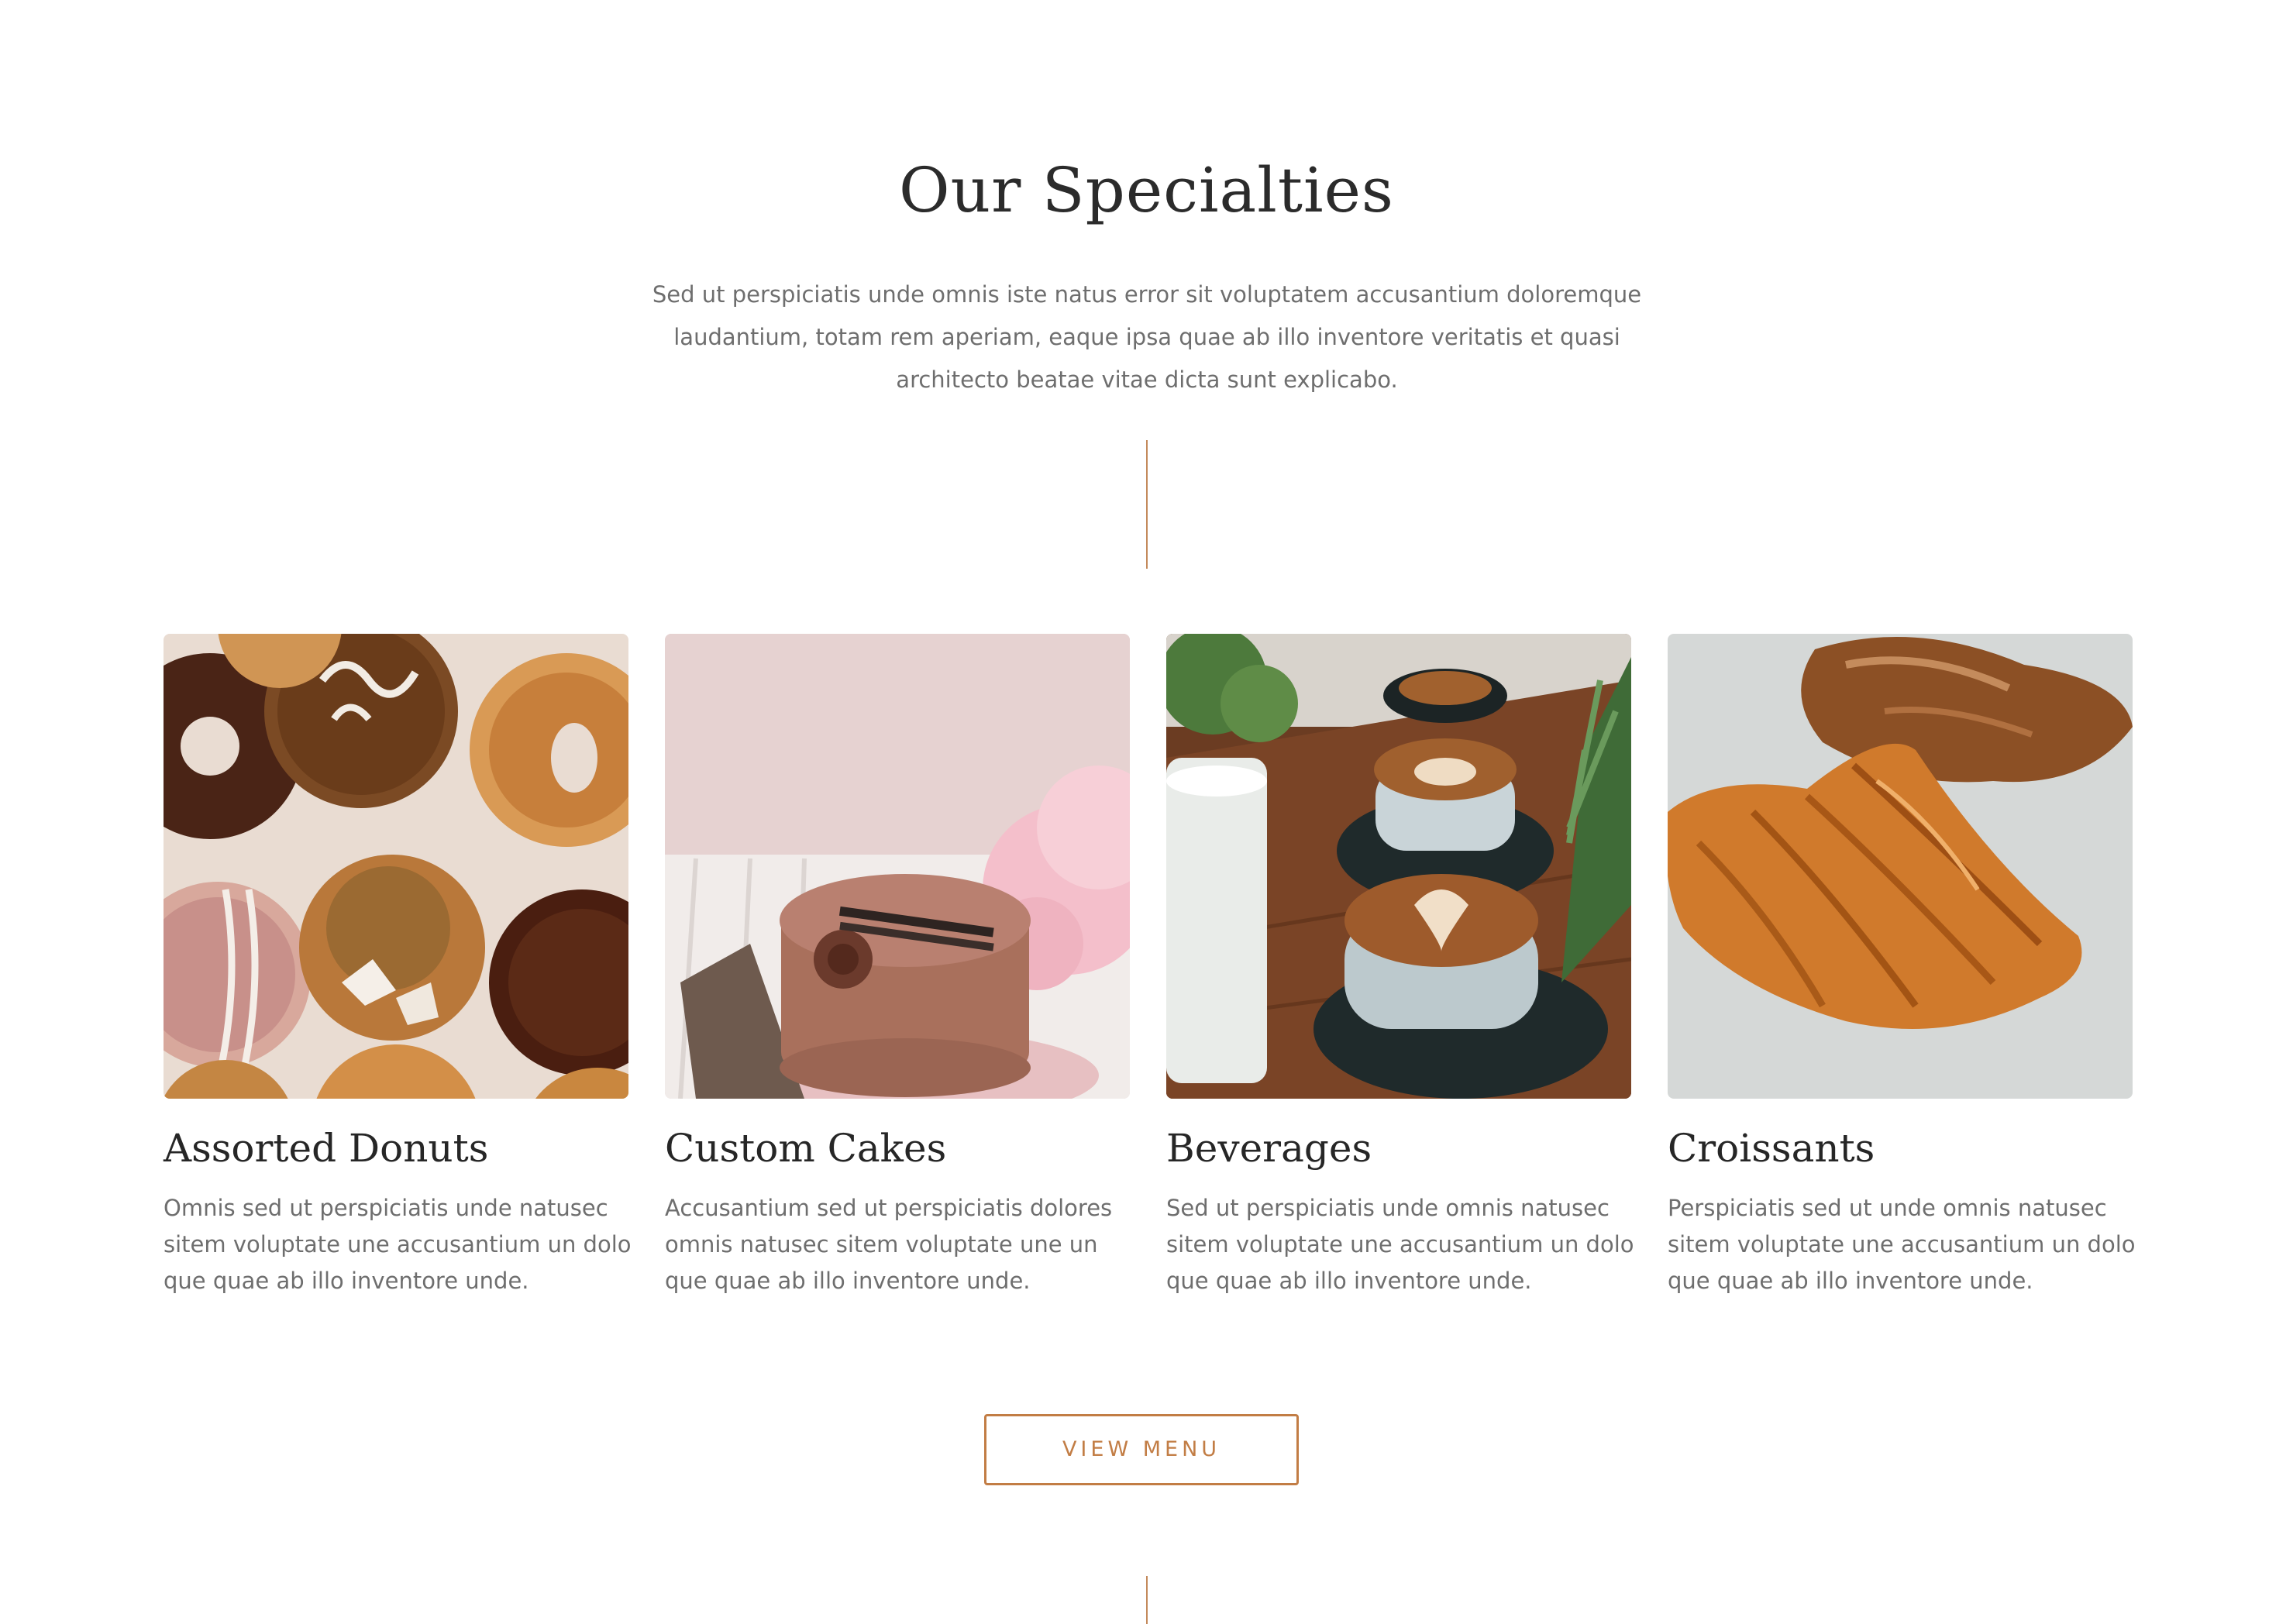 The height and width of the screenshot is (1624, 2293). Describe the element at coordinates (1147, 1600) in the screenshot. I see `divider-line-bottom` at that location.